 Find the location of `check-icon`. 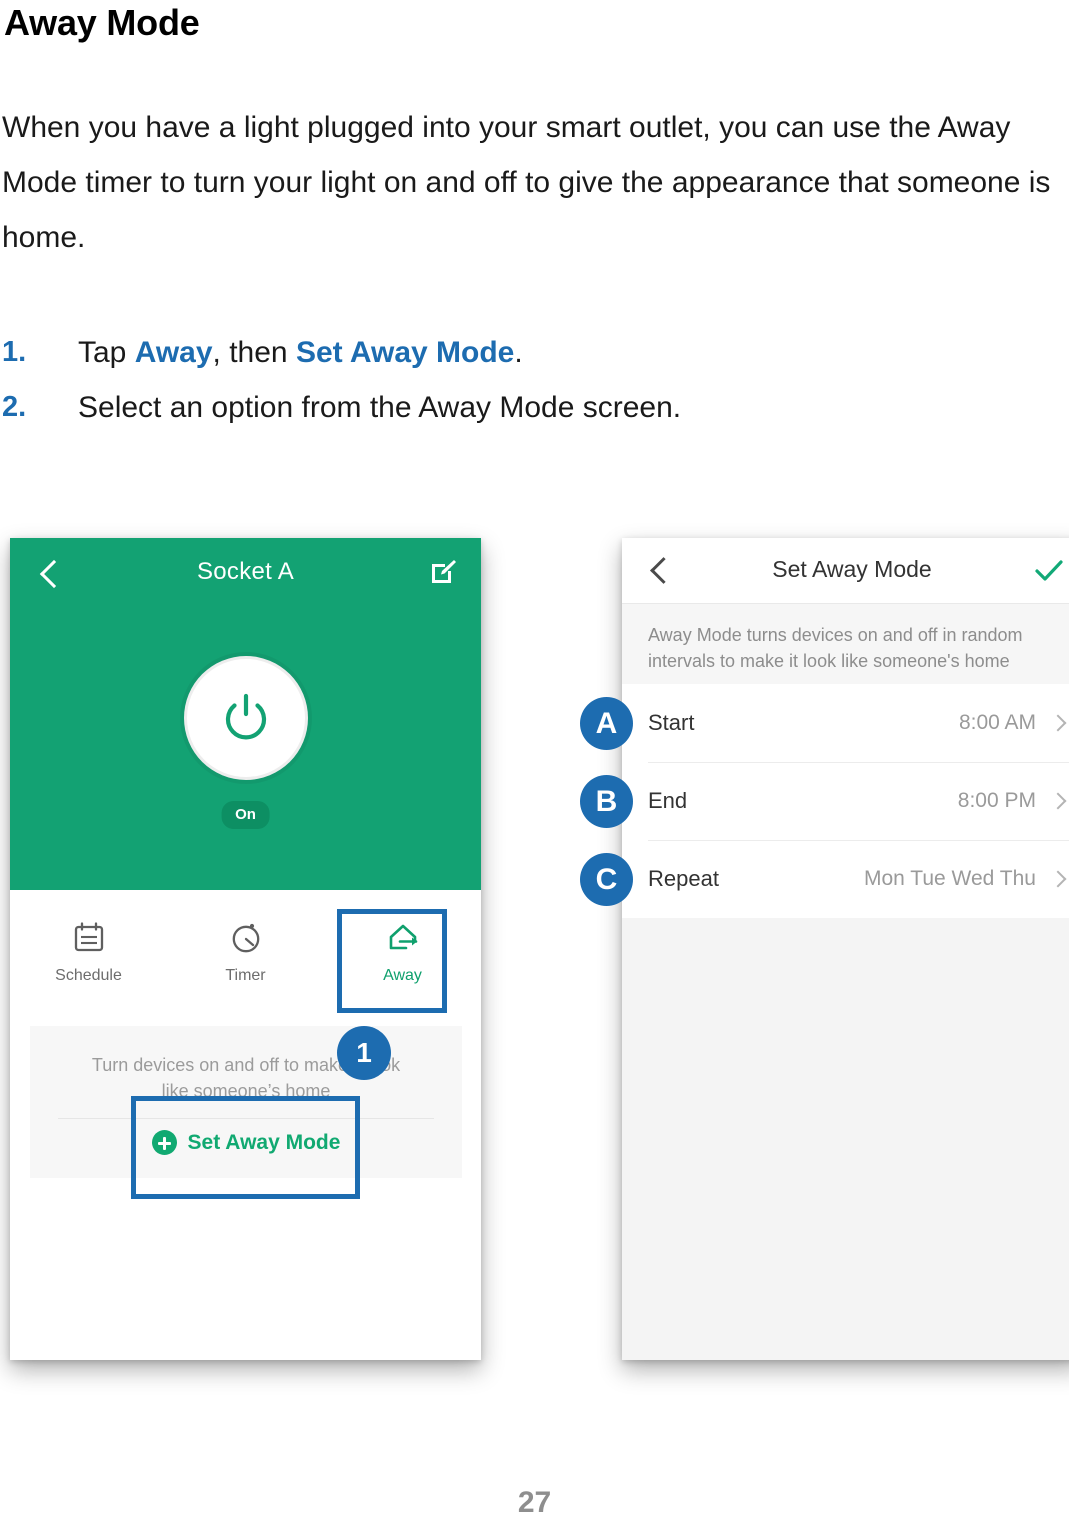

check-icon is located at coordinates (1049, 571).